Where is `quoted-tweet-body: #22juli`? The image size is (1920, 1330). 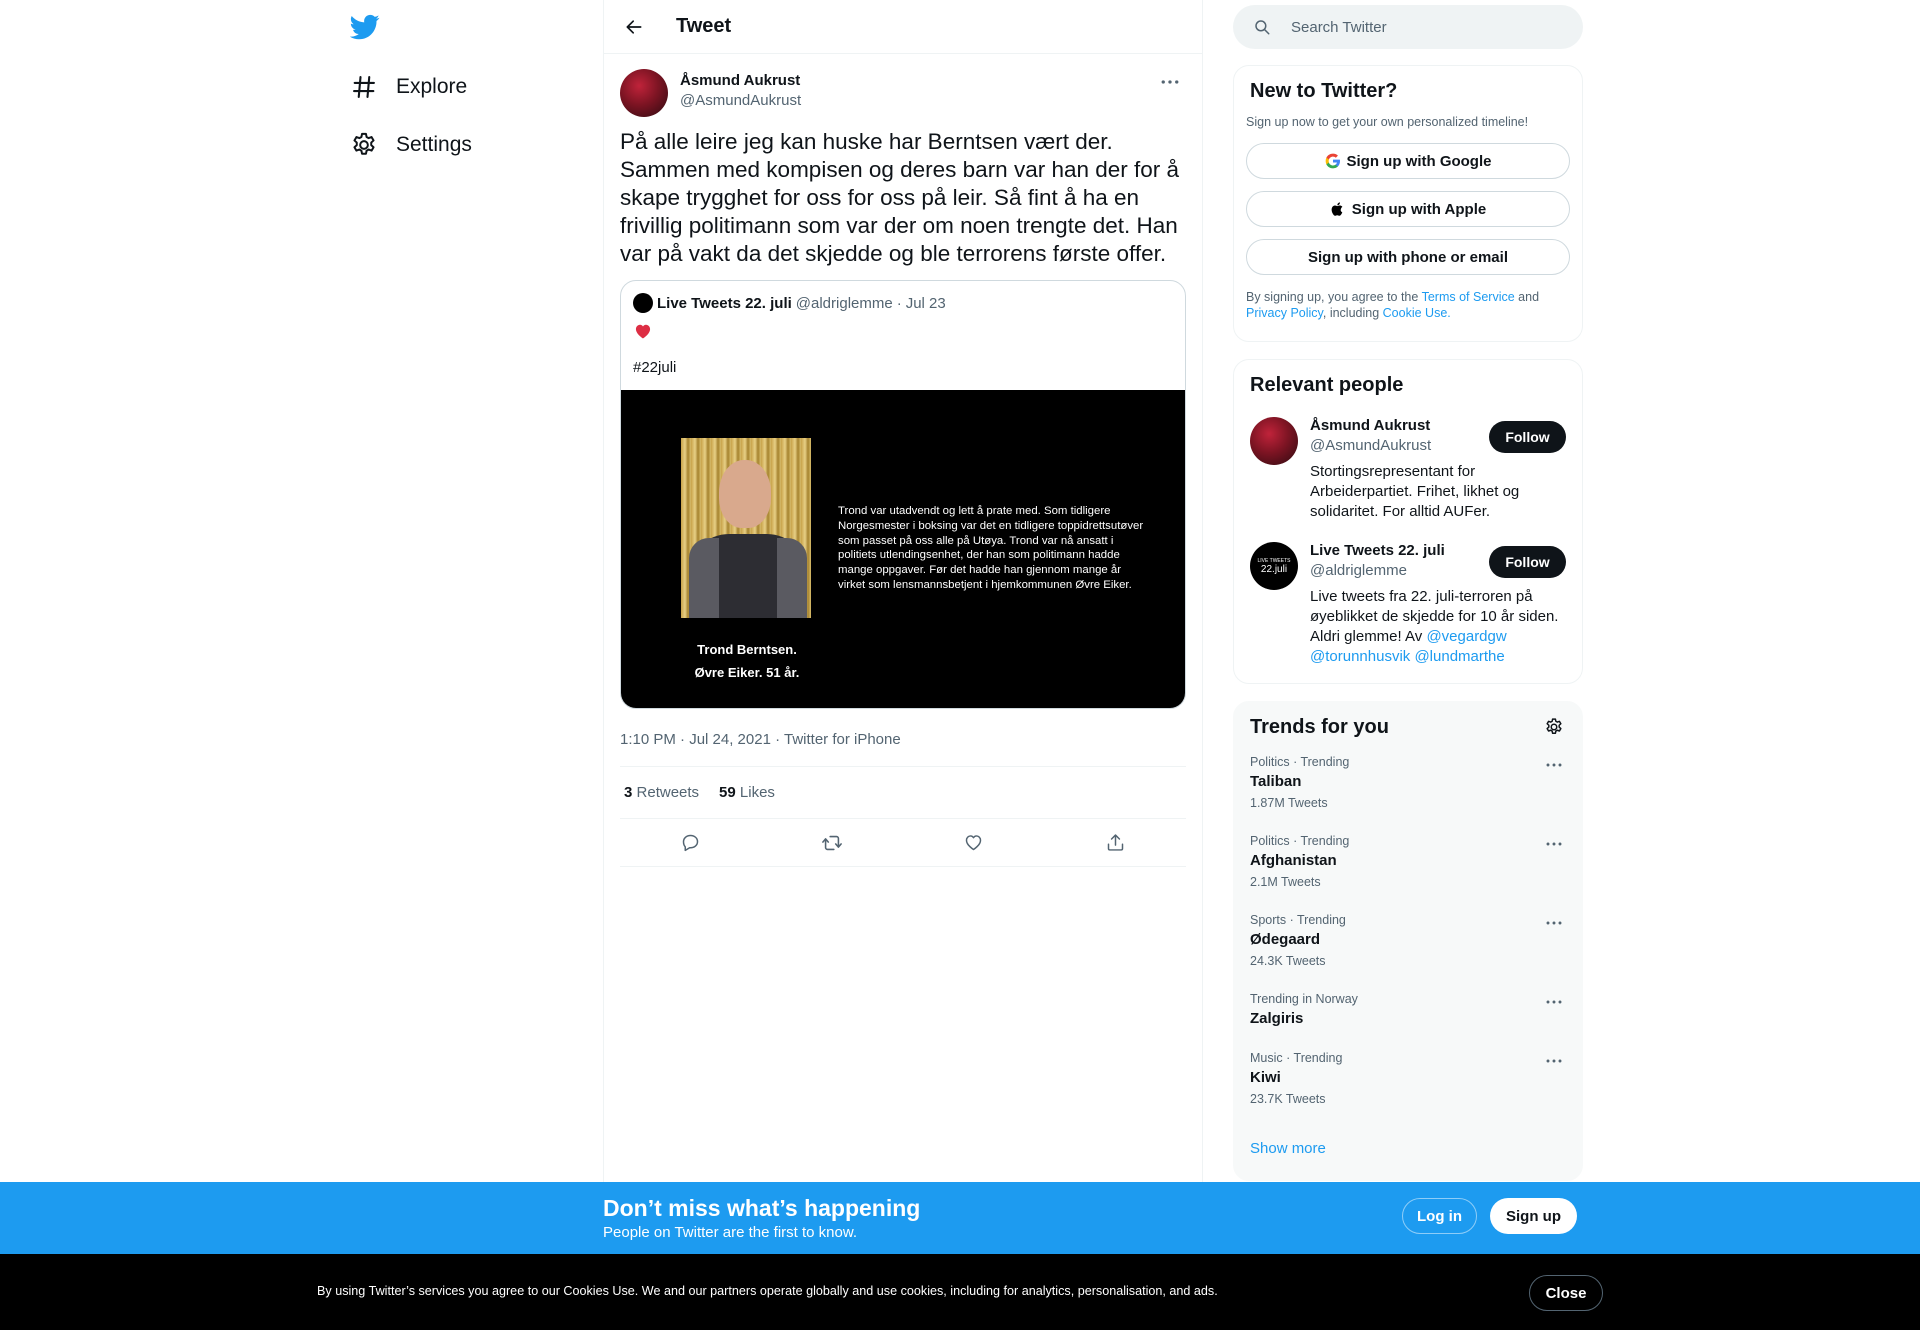
quoted-tweet-body: #22juli is located at coordinates (903, 351).